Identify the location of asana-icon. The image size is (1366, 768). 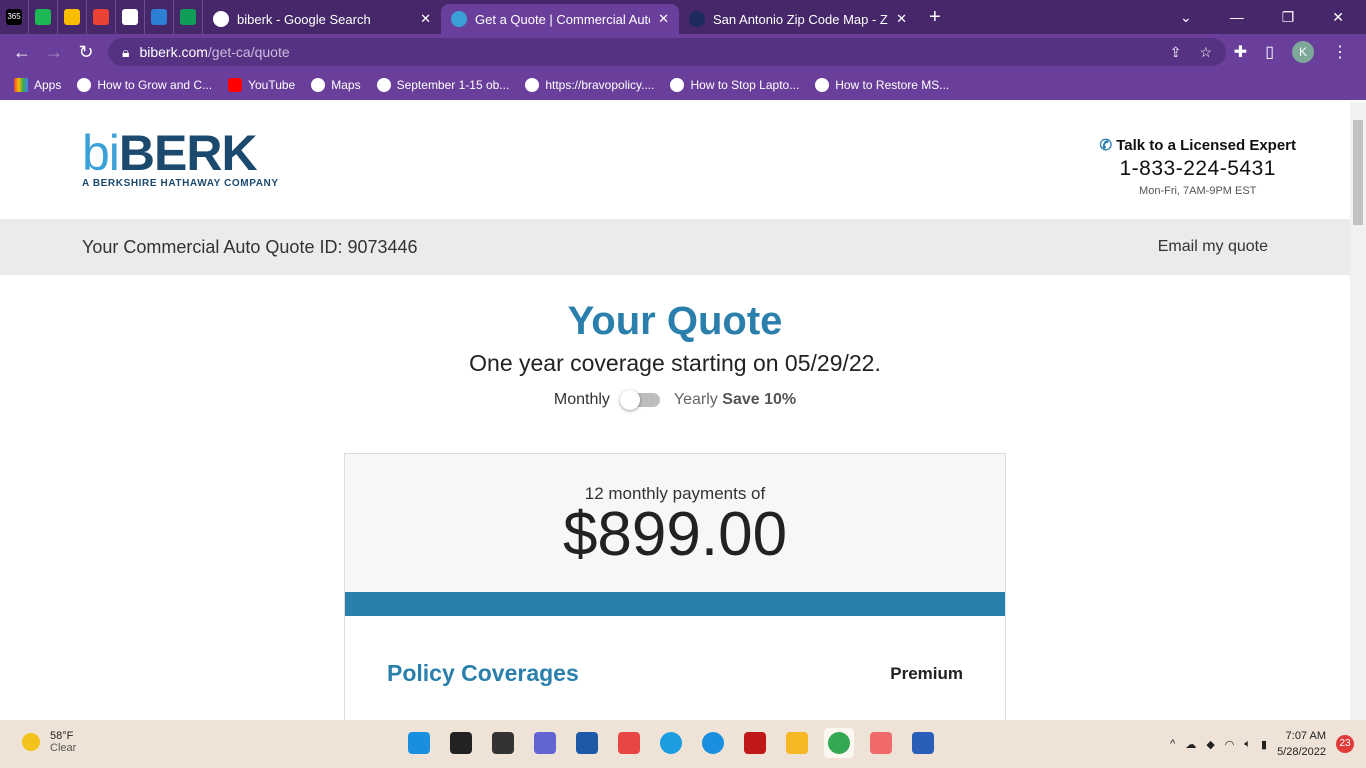
(881, 743).